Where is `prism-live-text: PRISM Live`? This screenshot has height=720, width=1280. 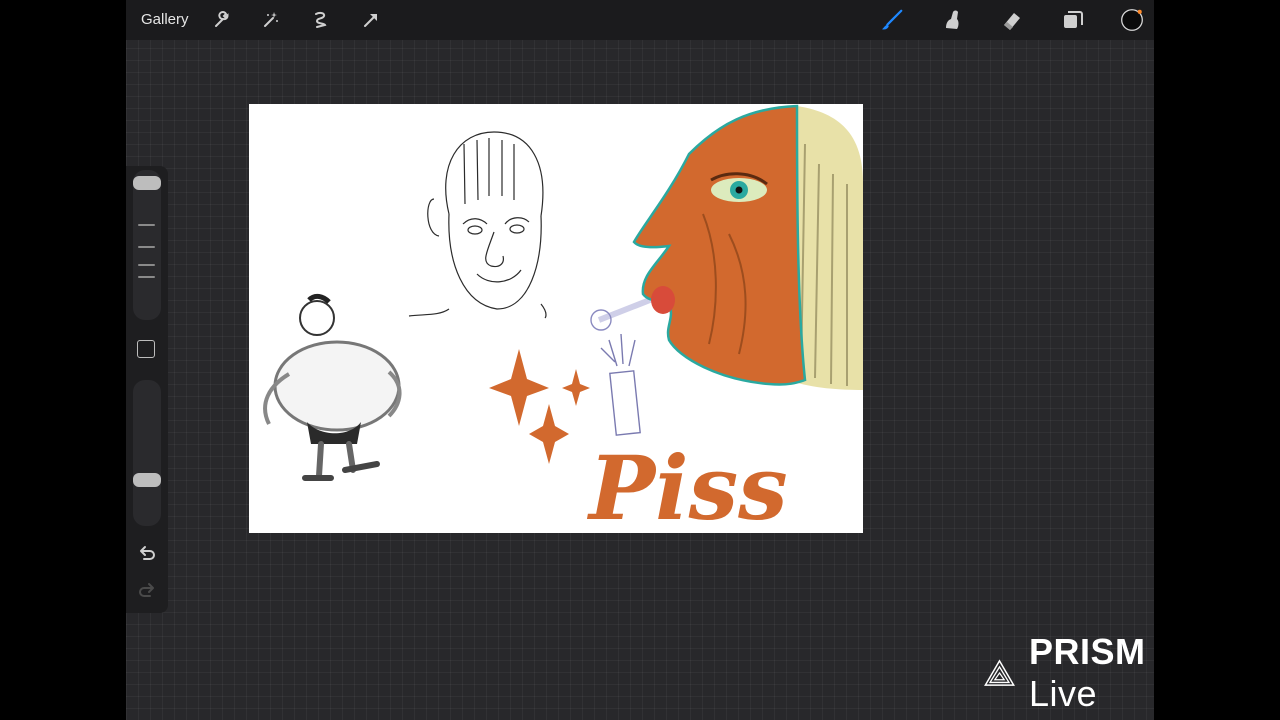
prism-live-text: PRISM Live is located at coordinates (1091, 673).